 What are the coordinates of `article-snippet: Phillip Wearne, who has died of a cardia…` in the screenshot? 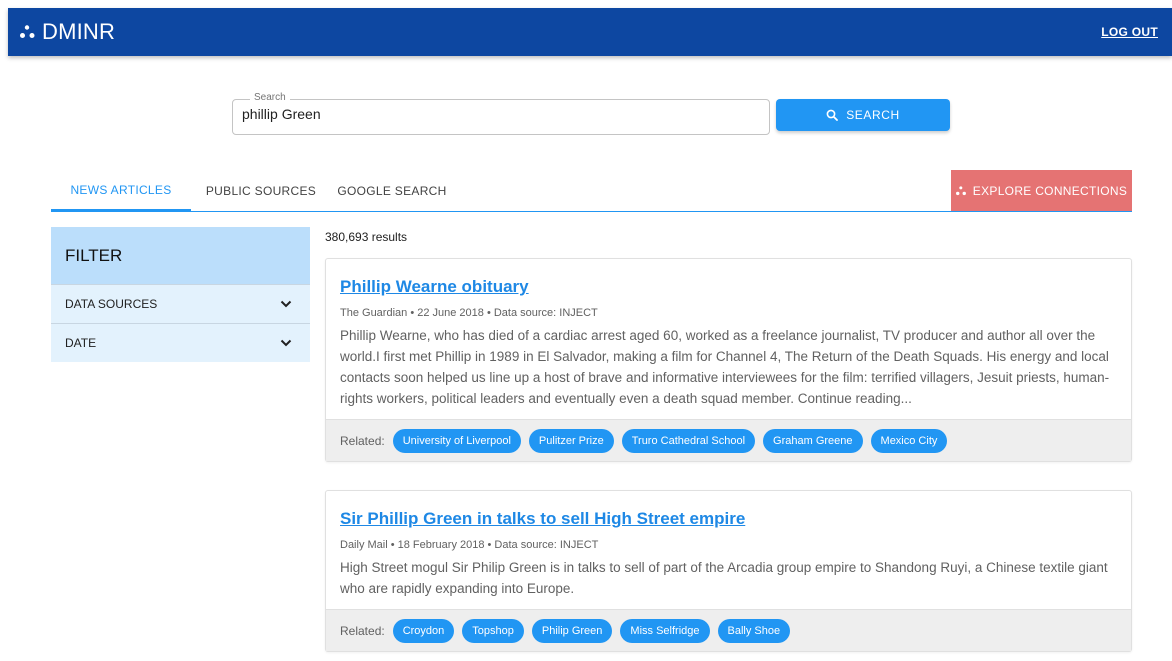 It's located at (725, 367).